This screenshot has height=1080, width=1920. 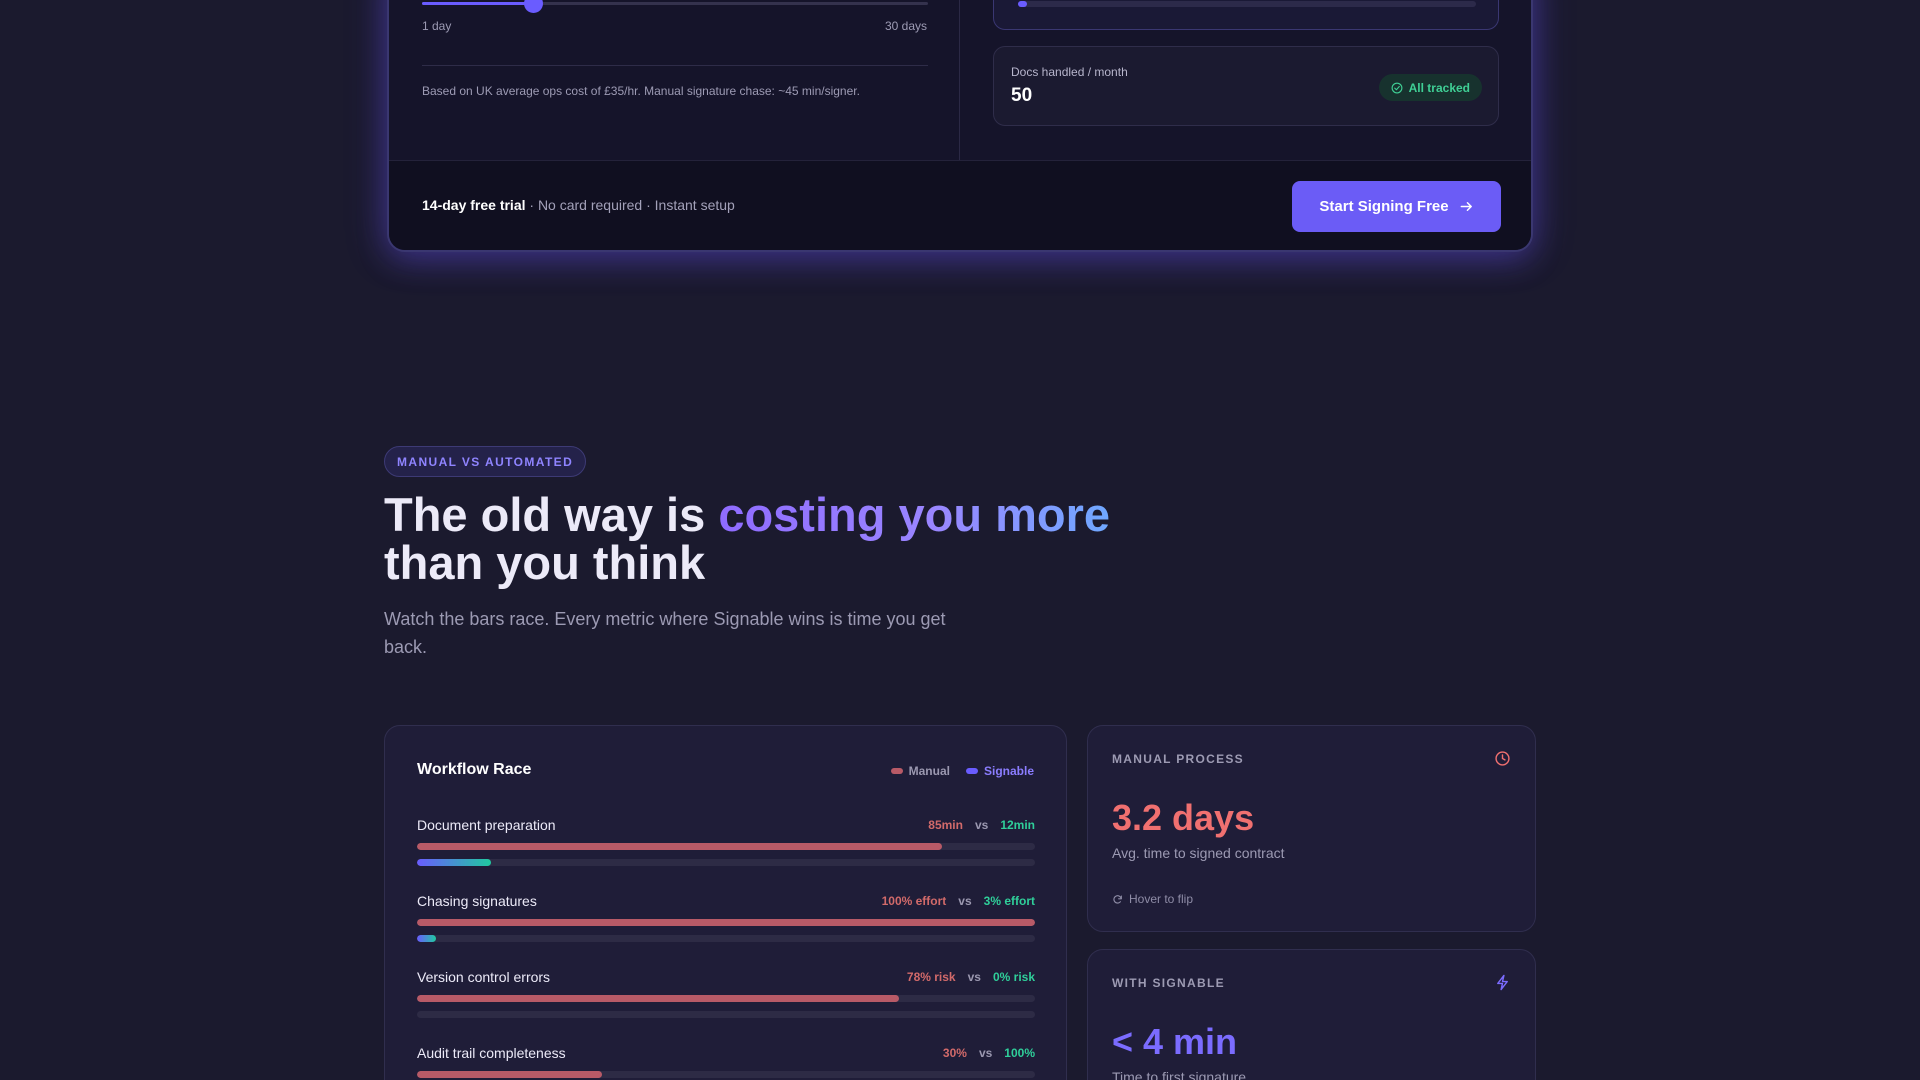 I want to click on signable-value: 12min, so click(x=1017, y=825).